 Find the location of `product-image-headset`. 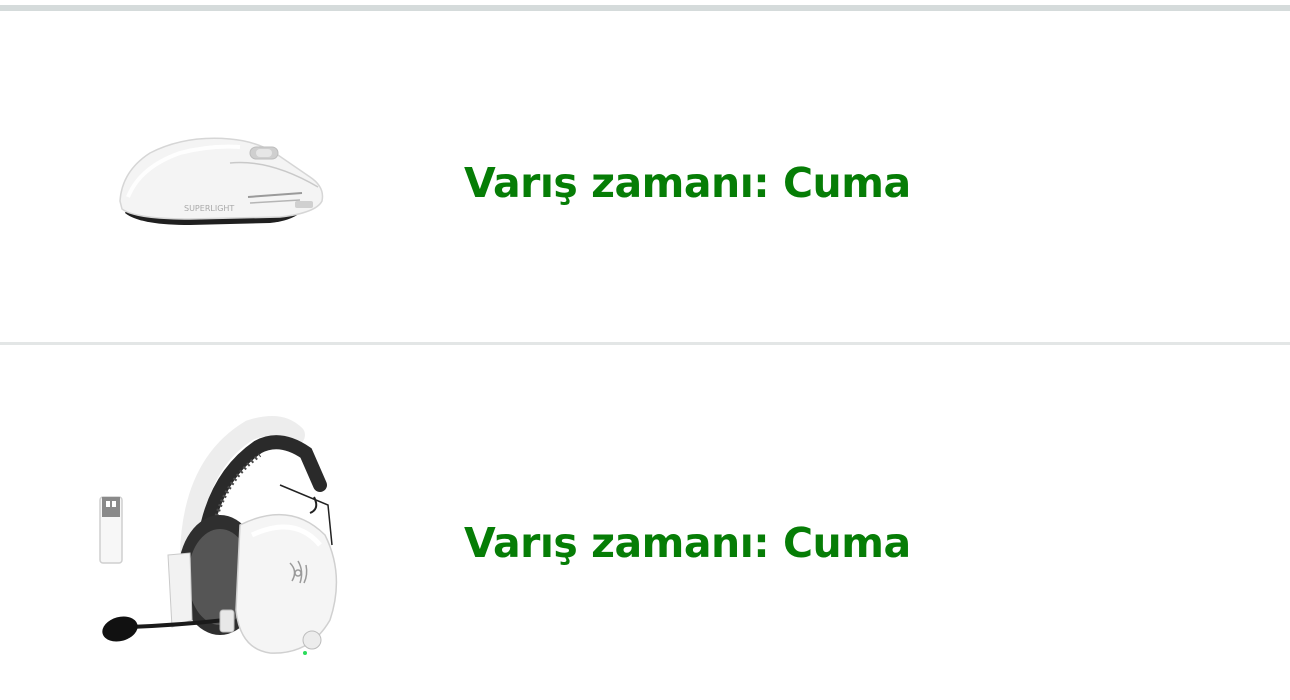

product-image-headset is located at coordinates (225, 537).